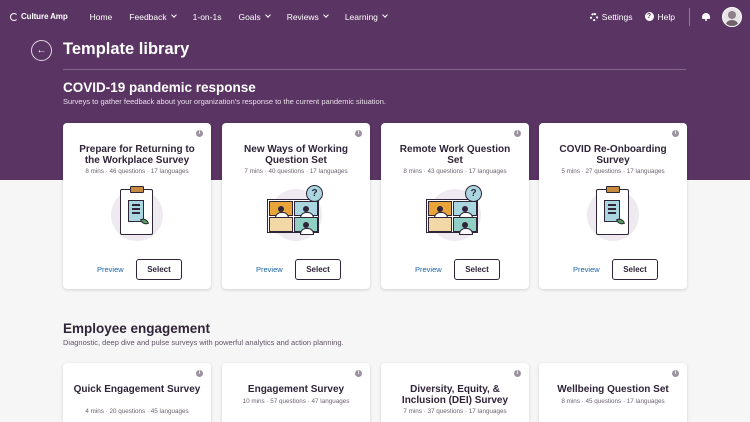  What do you see at coordinates (249, 16) in the screenshot?
I see `nav-item-label: Goals` at bounding box center [249, 16].